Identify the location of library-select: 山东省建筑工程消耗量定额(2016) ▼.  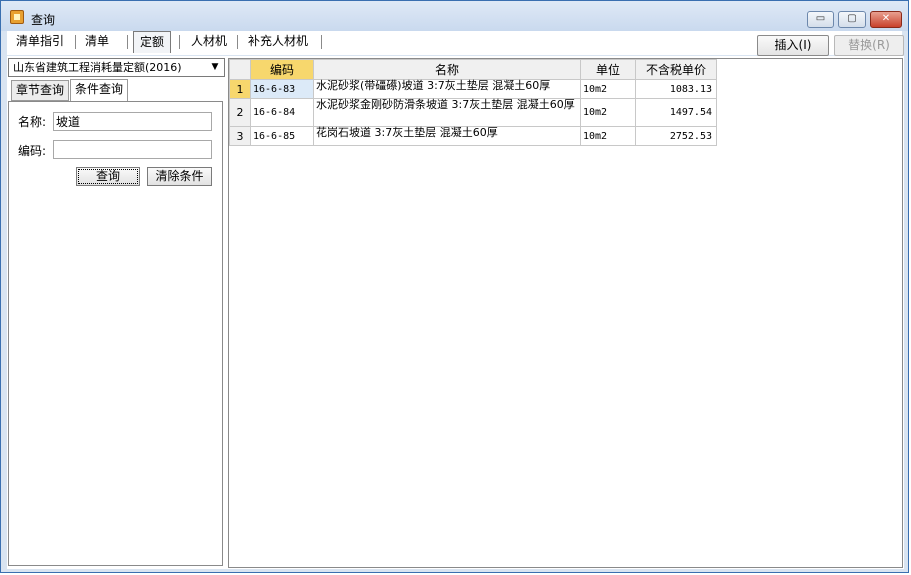
(116, 67).